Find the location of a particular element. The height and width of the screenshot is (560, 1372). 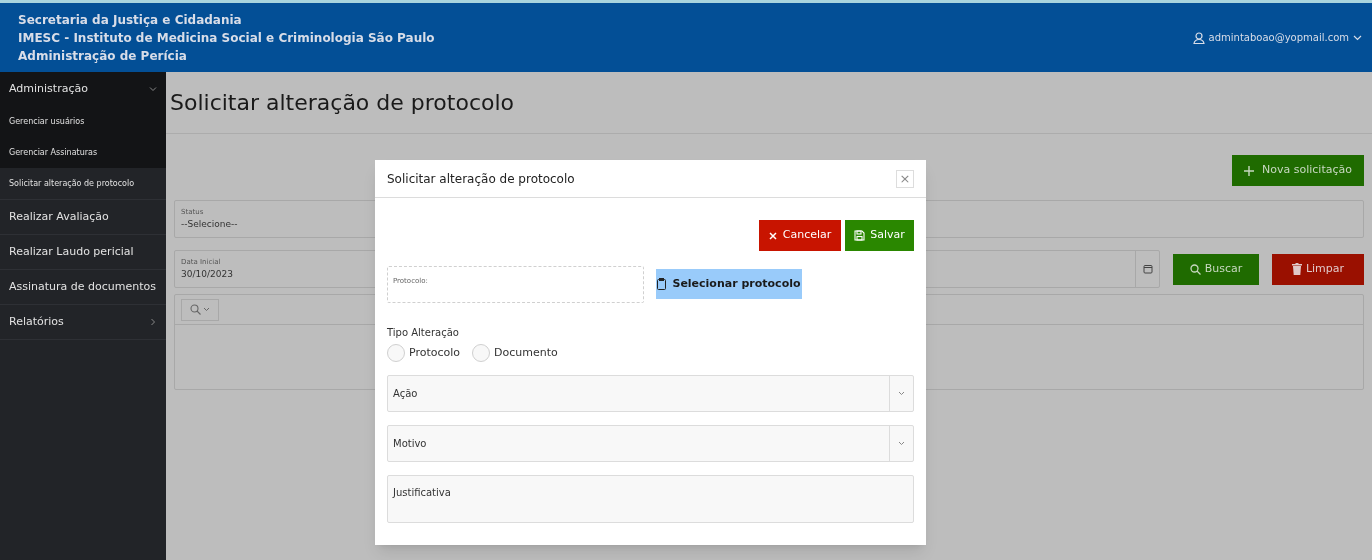

field-label: Tipo Alteração is located at coordinates (423, 333).